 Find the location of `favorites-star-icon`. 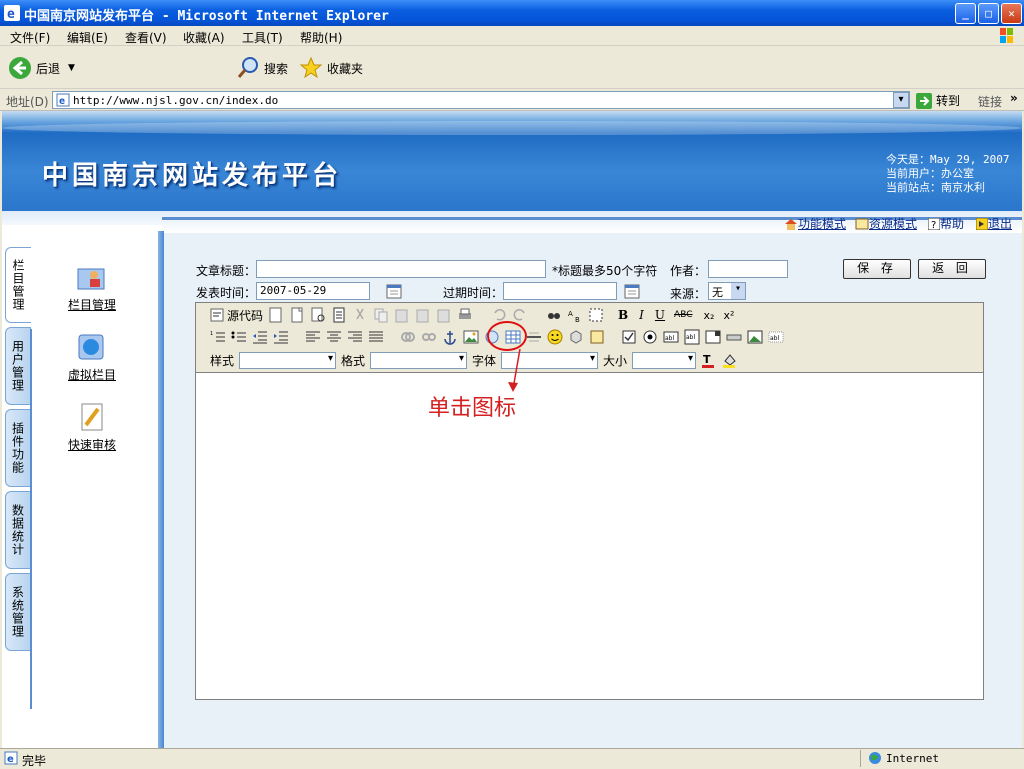

favorites-star-icon is located at coordinates (311, 67).